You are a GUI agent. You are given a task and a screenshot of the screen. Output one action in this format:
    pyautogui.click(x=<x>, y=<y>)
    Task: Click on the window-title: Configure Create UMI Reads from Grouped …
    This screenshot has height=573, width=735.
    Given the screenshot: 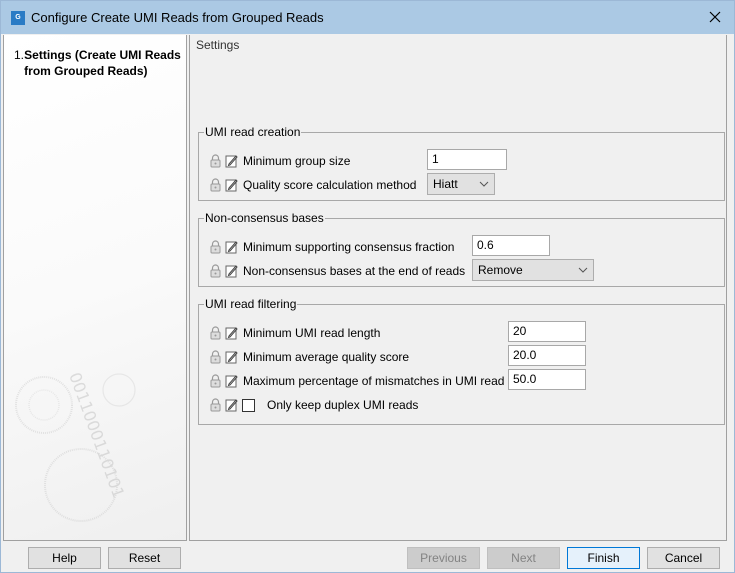 What is the action you would take?
    pyautogui.click(x=177, y=17)
    